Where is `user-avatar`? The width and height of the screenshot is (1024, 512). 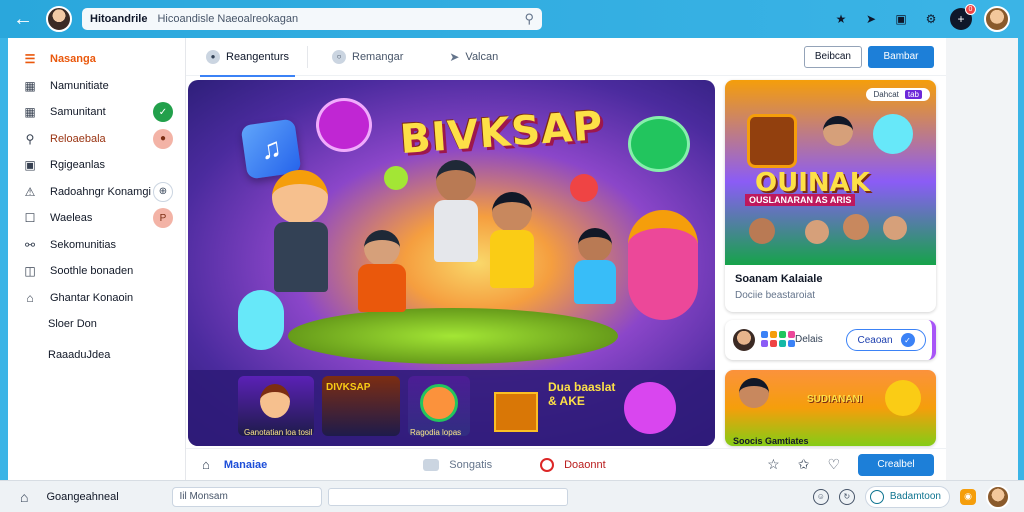 user-avatar is located at coordinates (59, 19).